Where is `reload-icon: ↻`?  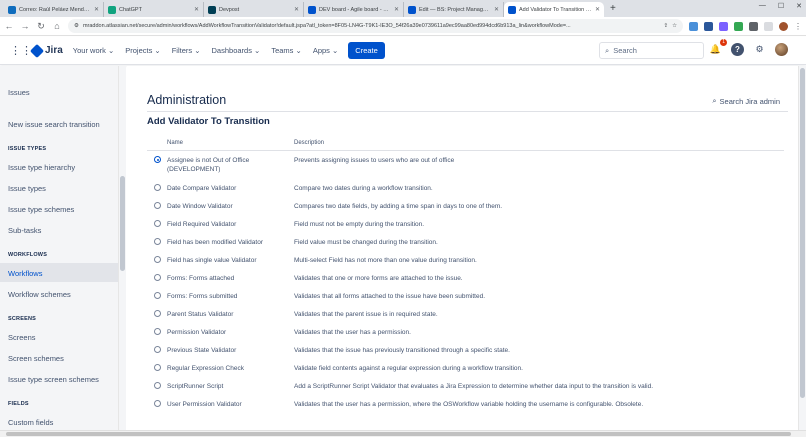
reload-icon: ↻ is located at coordinates (41, 26).